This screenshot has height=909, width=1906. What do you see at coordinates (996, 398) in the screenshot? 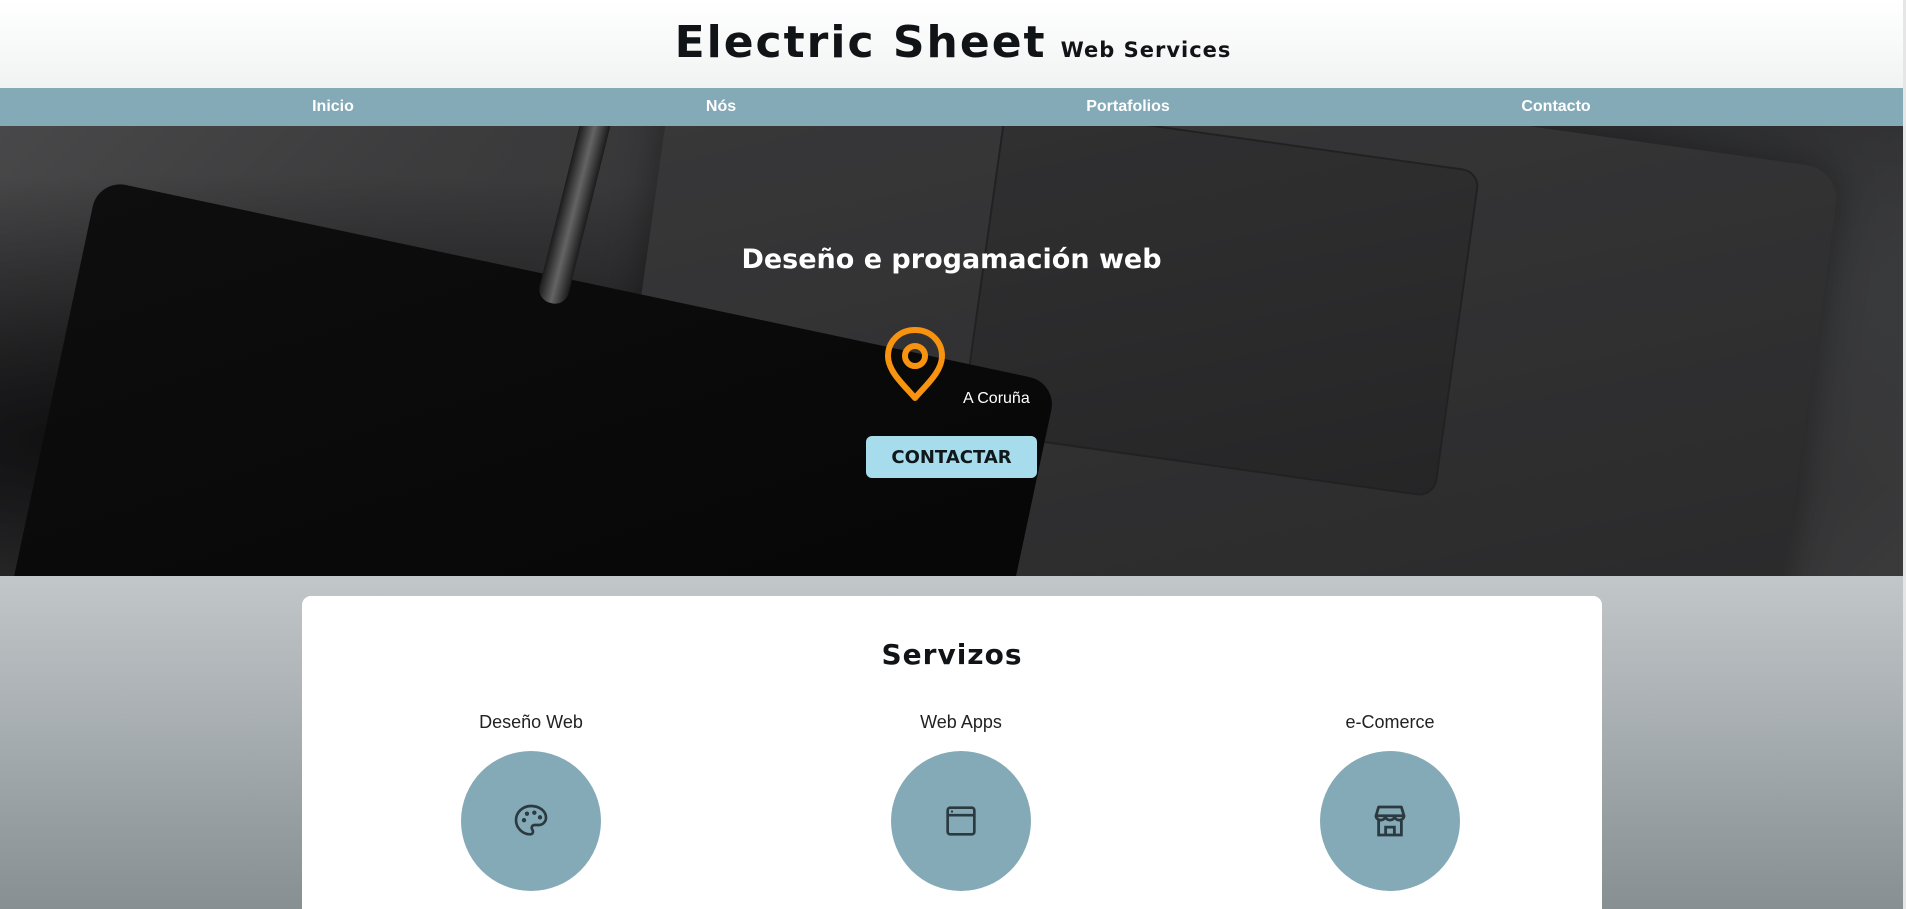
I see `location-text: A Coruña` at bounding box center [996, 398].